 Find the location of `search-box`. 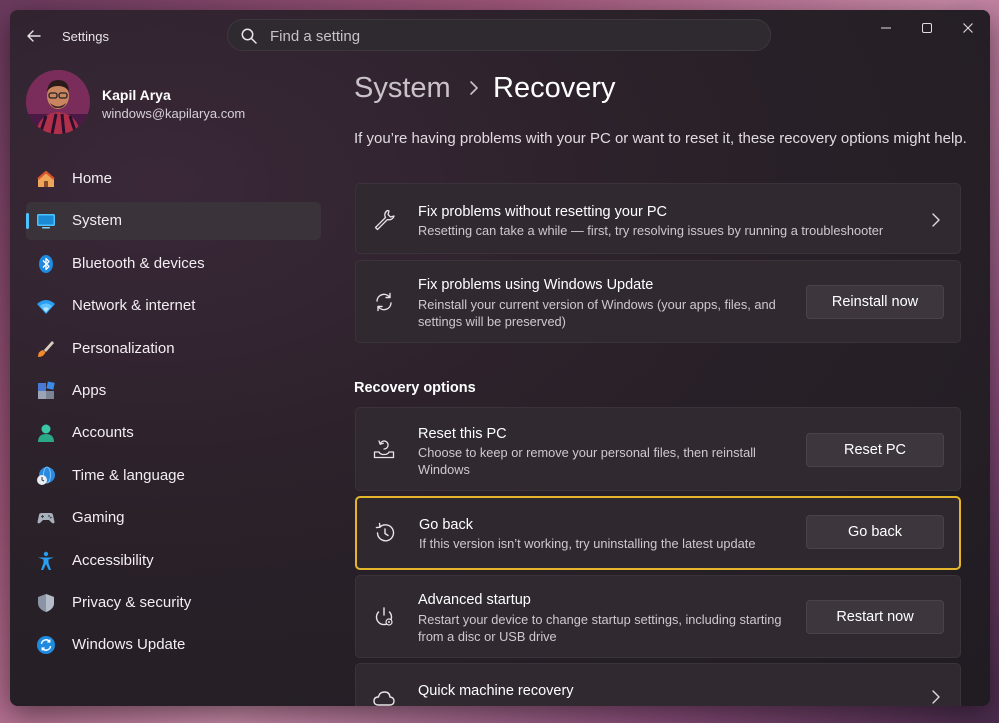

search-box is located at coordinates (499, 35).